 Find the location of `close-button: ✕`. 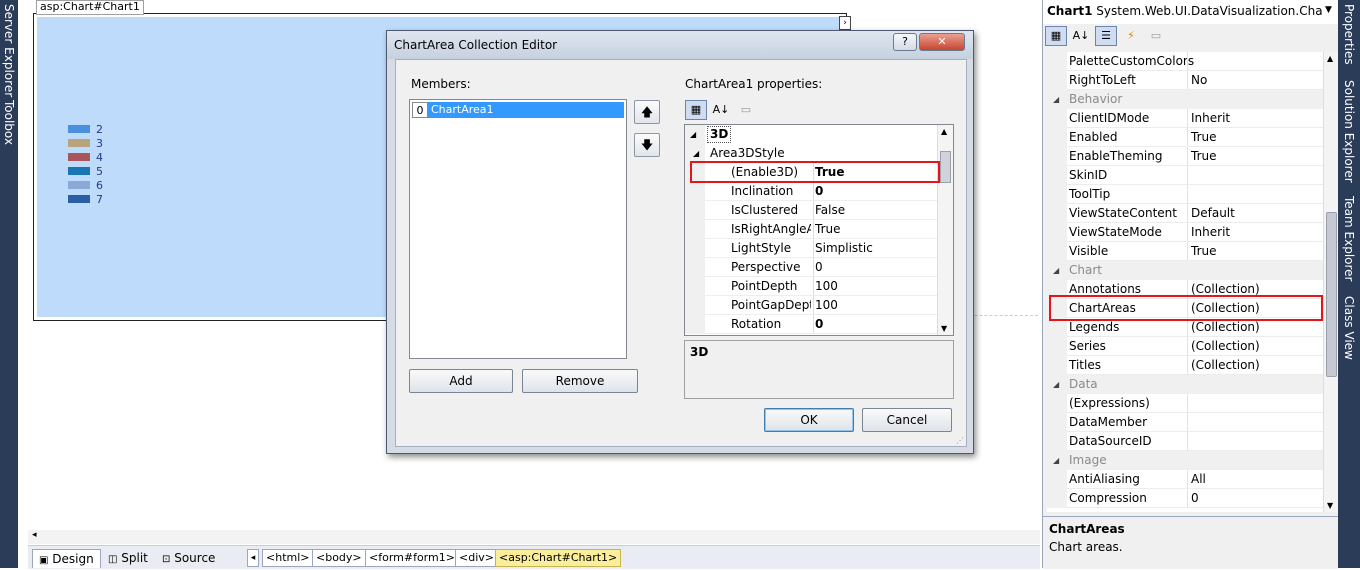

close-button: ✕ is located at coordinates (942, 42).